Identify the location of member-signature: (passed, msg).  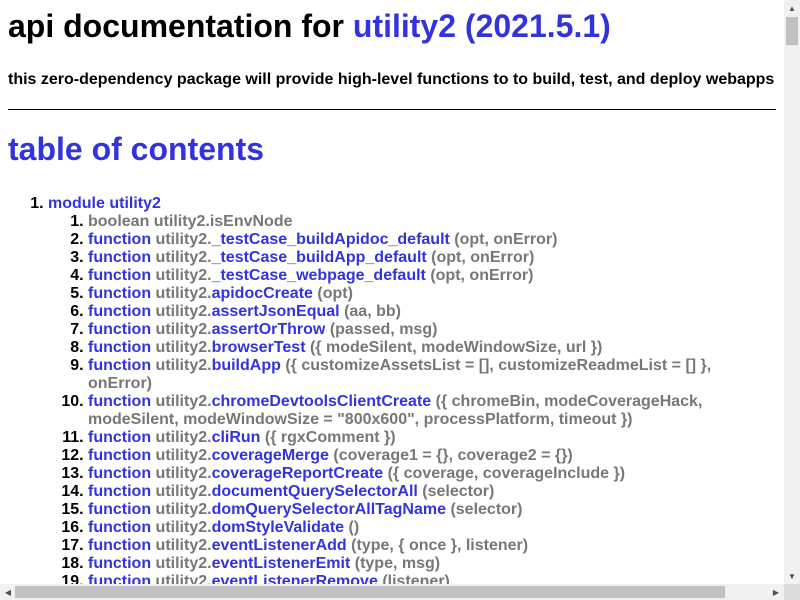
(383, 329).